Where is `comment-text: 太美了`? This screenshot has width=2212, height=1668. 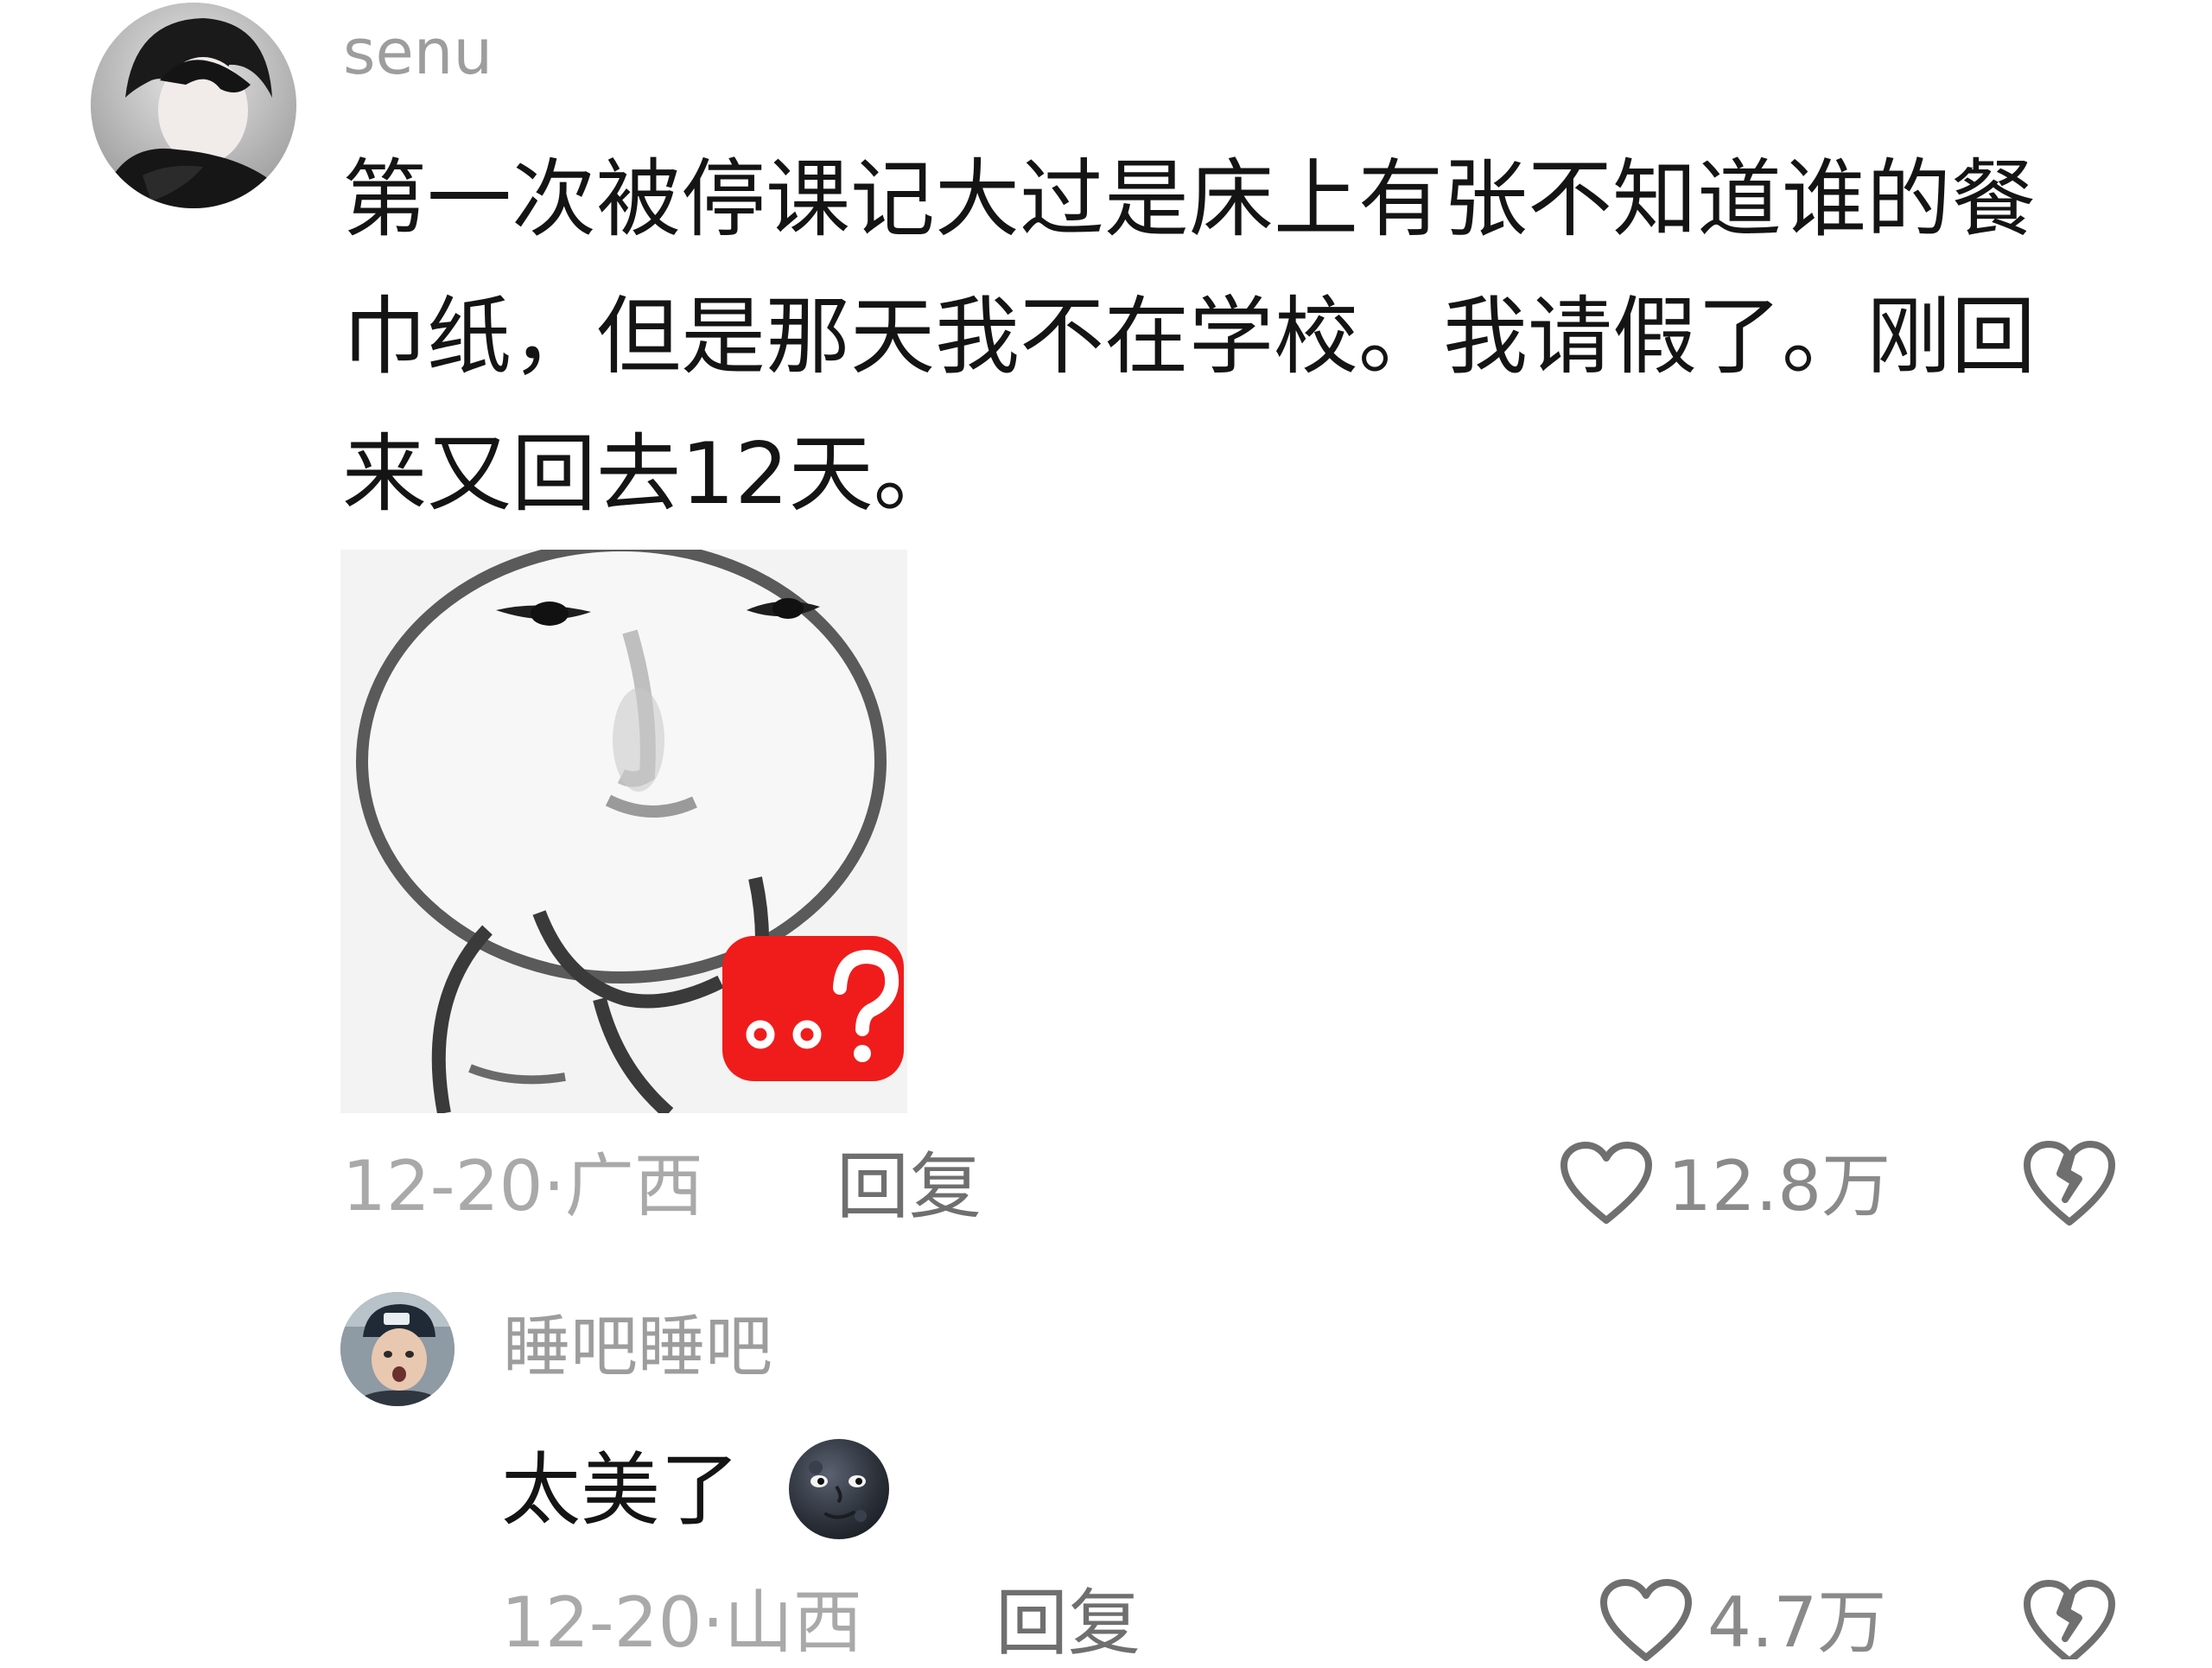 comment-text: 太美了 is located at coordinates (621, 1490).